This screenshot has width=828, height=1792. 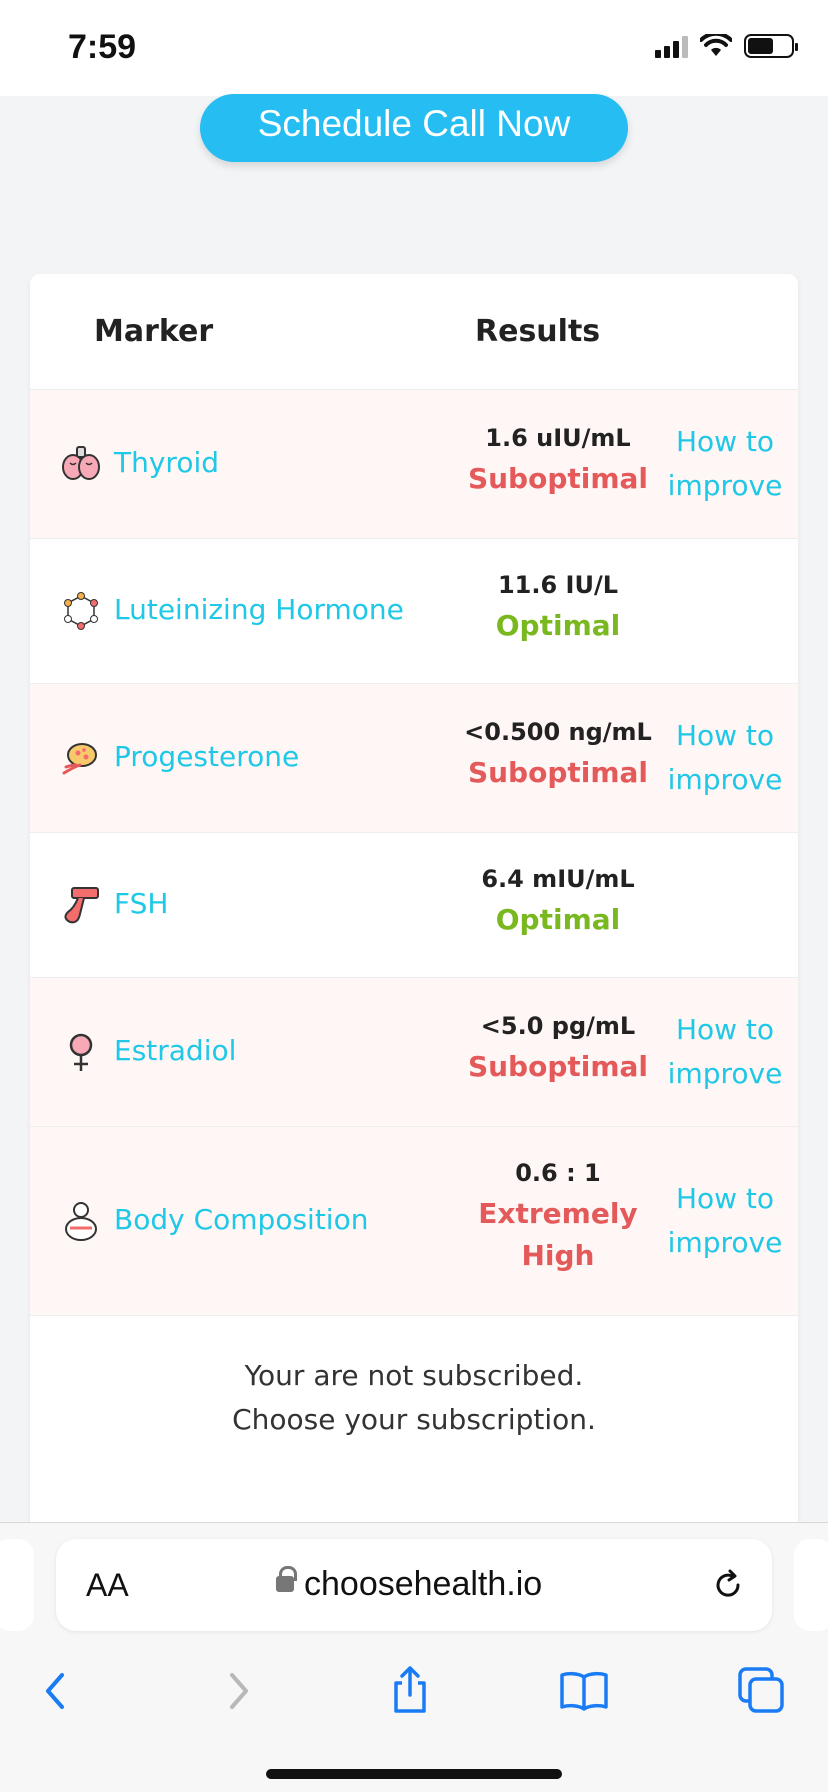 I want to click on marker-row-fsh: FSH 6.4 mIU/mL Optimal, so click(x=414, y=905).